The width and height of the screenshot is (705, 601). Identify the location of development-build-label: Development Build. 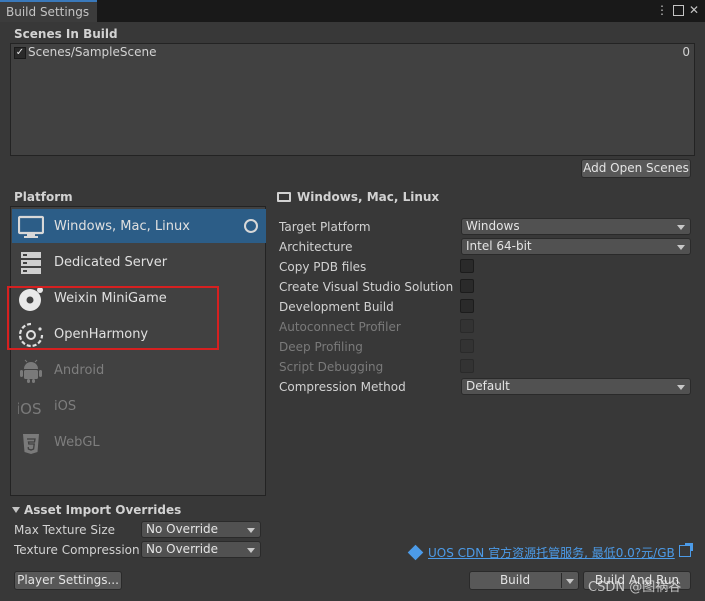
(336, 307).